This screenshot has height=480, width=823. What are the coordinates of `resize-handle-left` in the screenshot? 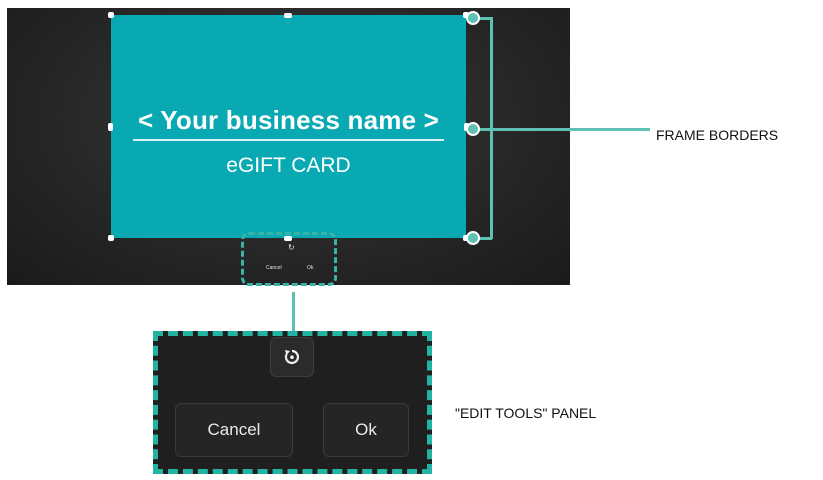 It's located at (110, 127).